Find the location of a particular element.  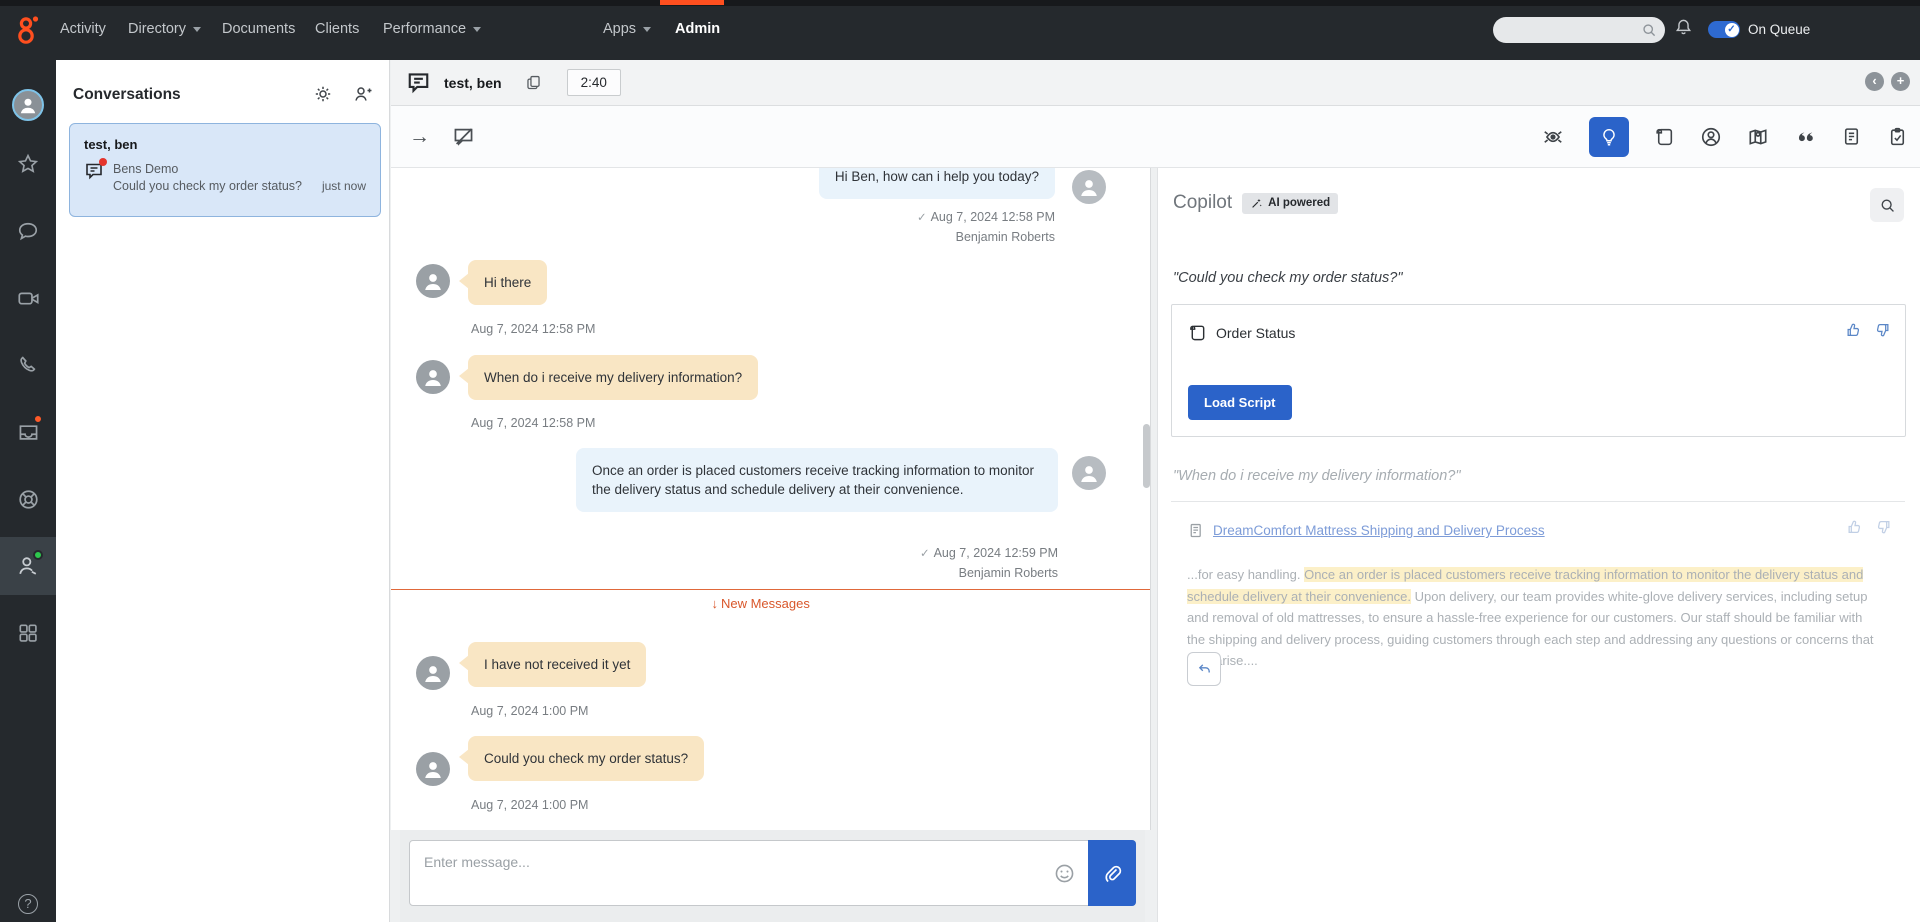

presence-green-badge is located at coordinates (38, 555).